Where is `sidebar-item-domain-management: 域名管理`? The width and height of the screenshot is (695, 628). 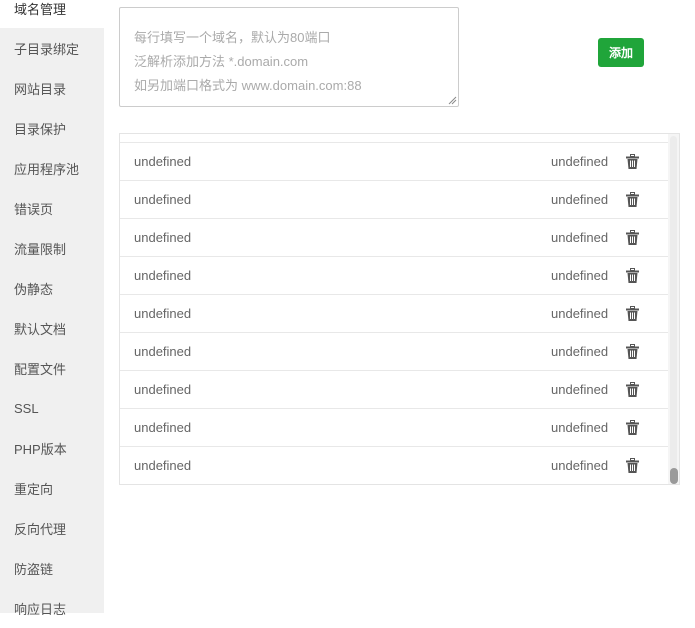
sidebar-item-domain-management: 域名管理 is located at coordinates (52, 14).